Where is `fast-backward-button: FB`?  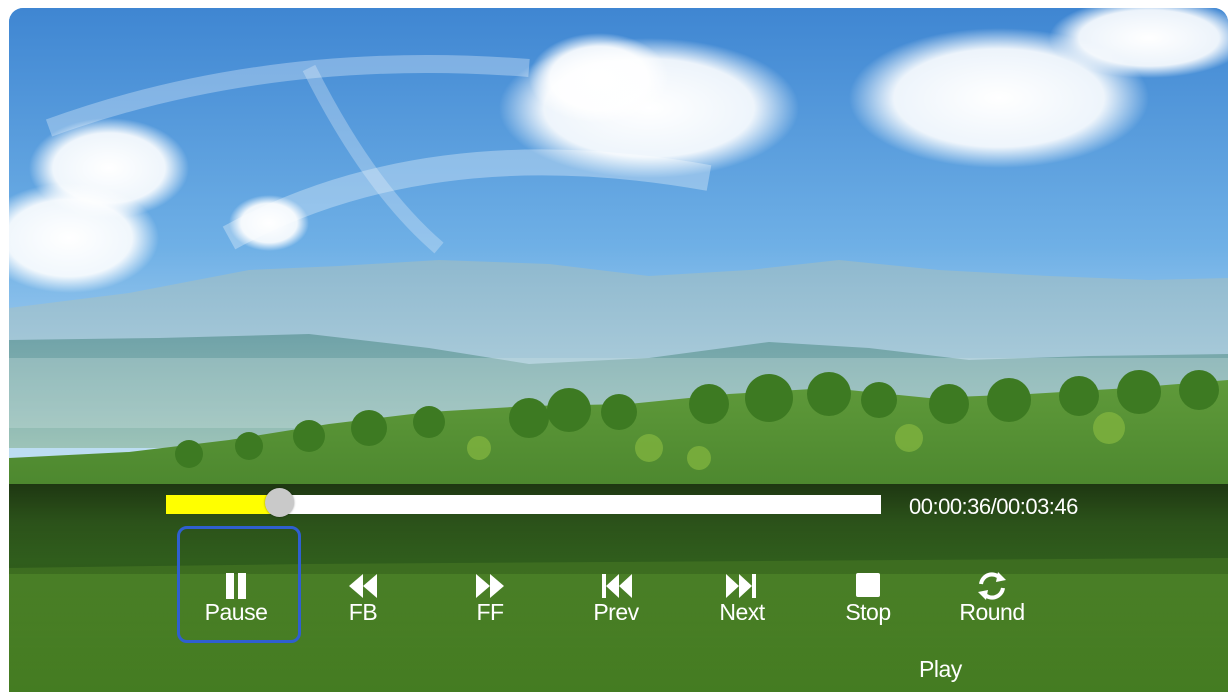
fast-backward-button: FB is located at coordinates (363, 600).